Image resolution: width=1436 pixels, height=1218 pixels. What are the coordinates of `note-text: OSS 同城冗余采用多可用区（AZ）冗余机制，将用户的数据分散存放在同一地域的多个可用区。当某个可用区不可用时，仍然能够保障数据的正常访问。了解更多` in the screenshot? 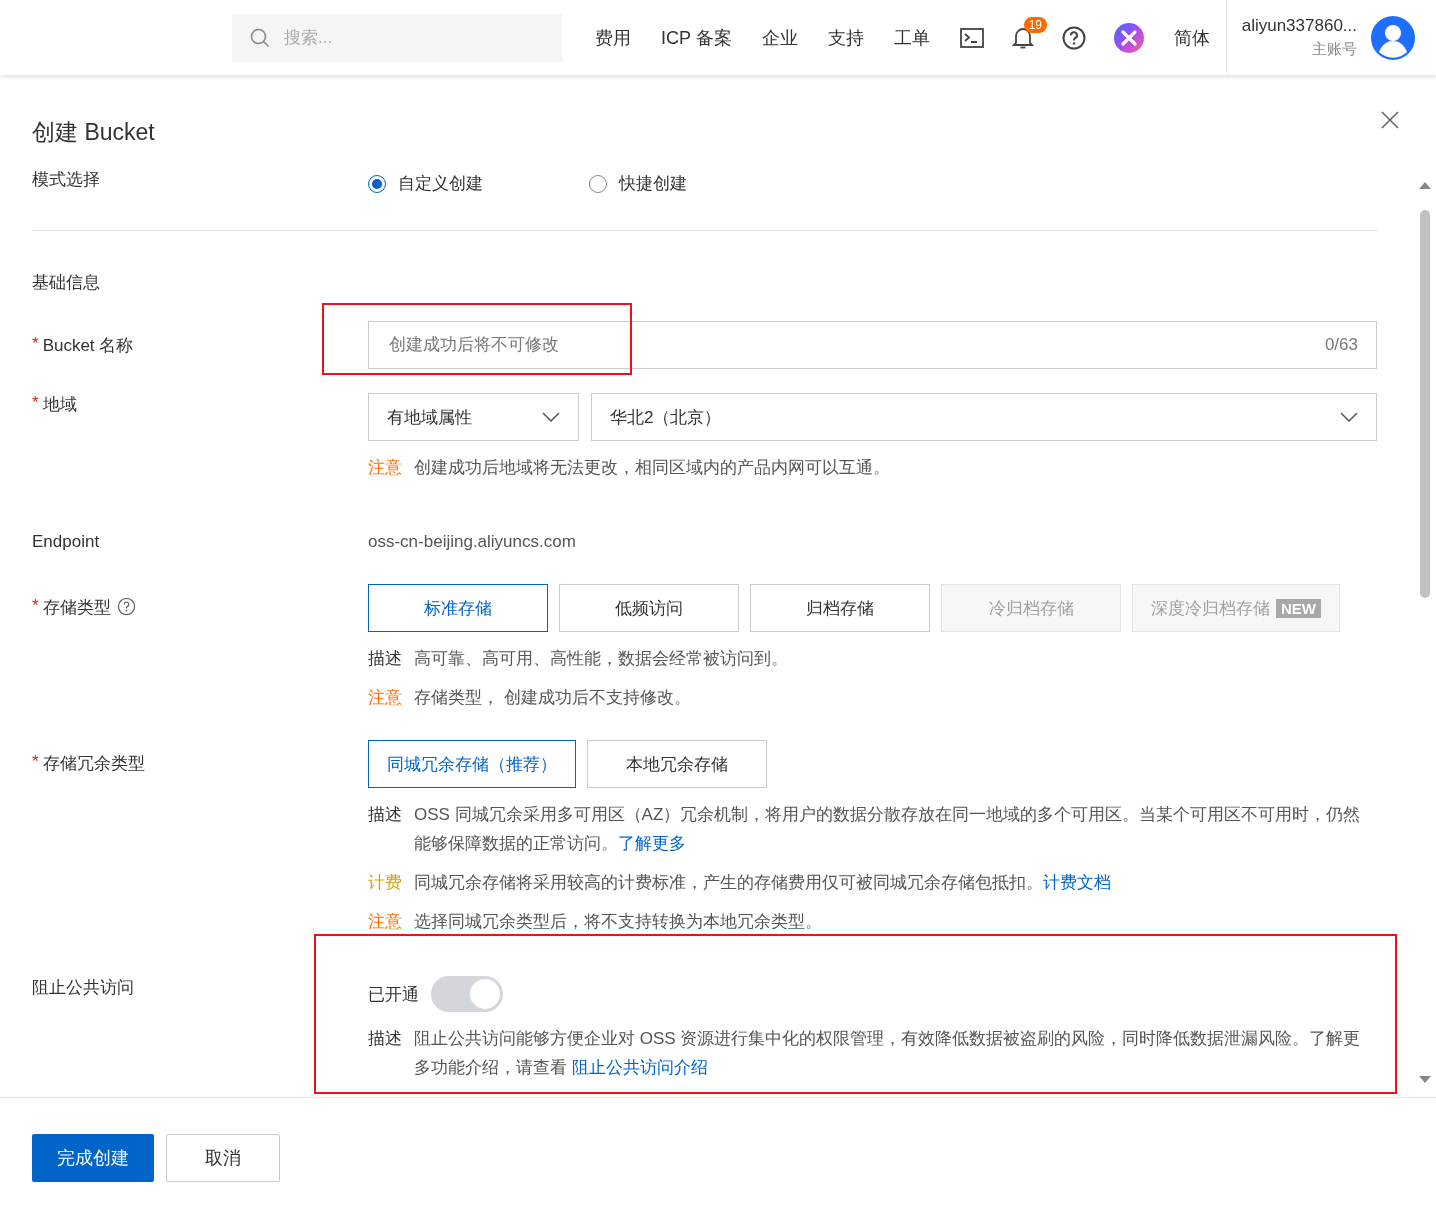 It's located at (888, 829).